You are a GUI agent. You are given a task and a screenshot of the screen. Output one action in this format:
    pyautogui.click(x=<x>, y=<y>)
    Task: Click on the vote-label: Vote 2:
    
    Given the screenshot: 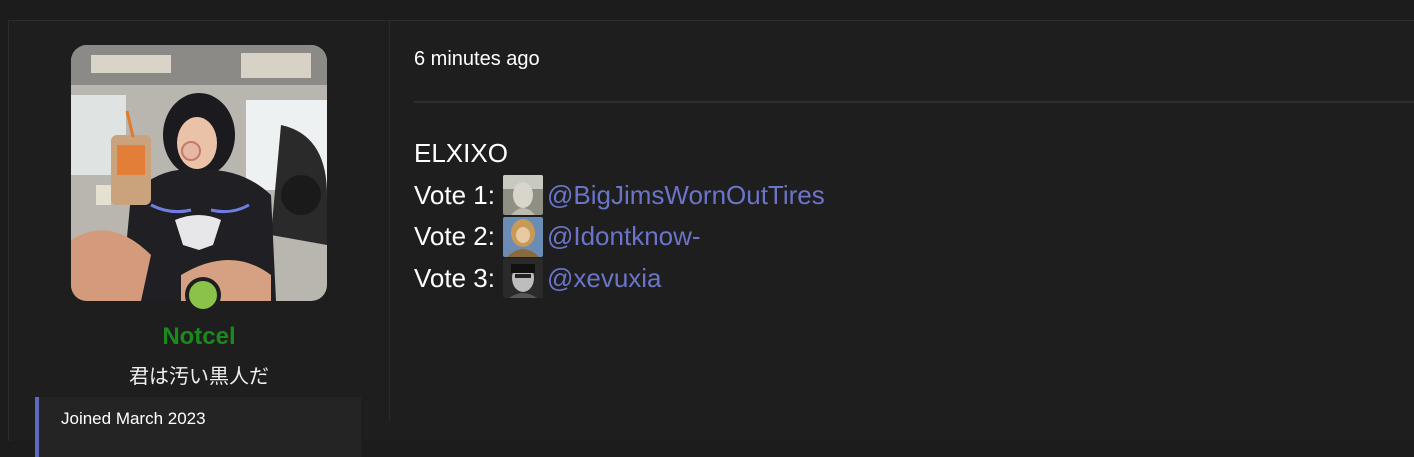 What is the action you would take?
    pyautogui.click(x=454, y=236)
    